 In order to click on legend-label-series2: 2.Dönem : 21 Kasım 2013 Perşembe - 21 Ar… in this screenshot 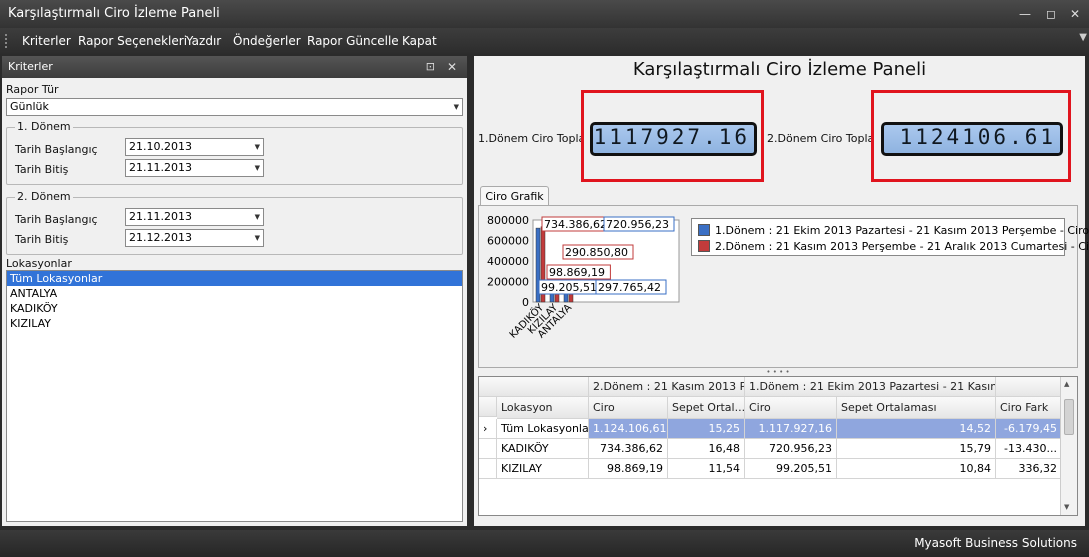, I will do `click(902, 246)`.